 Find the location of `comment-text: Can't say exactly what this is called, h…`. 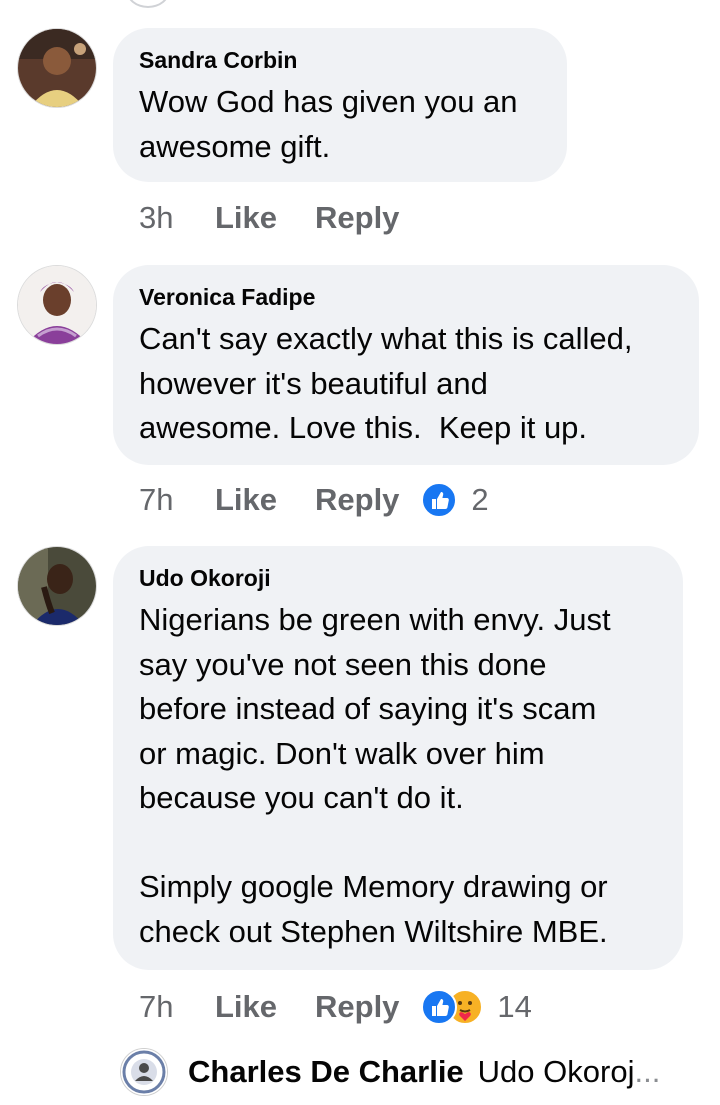

comment-text: Can't say exactly what this is called, h… is located at coordinates (386, 383).